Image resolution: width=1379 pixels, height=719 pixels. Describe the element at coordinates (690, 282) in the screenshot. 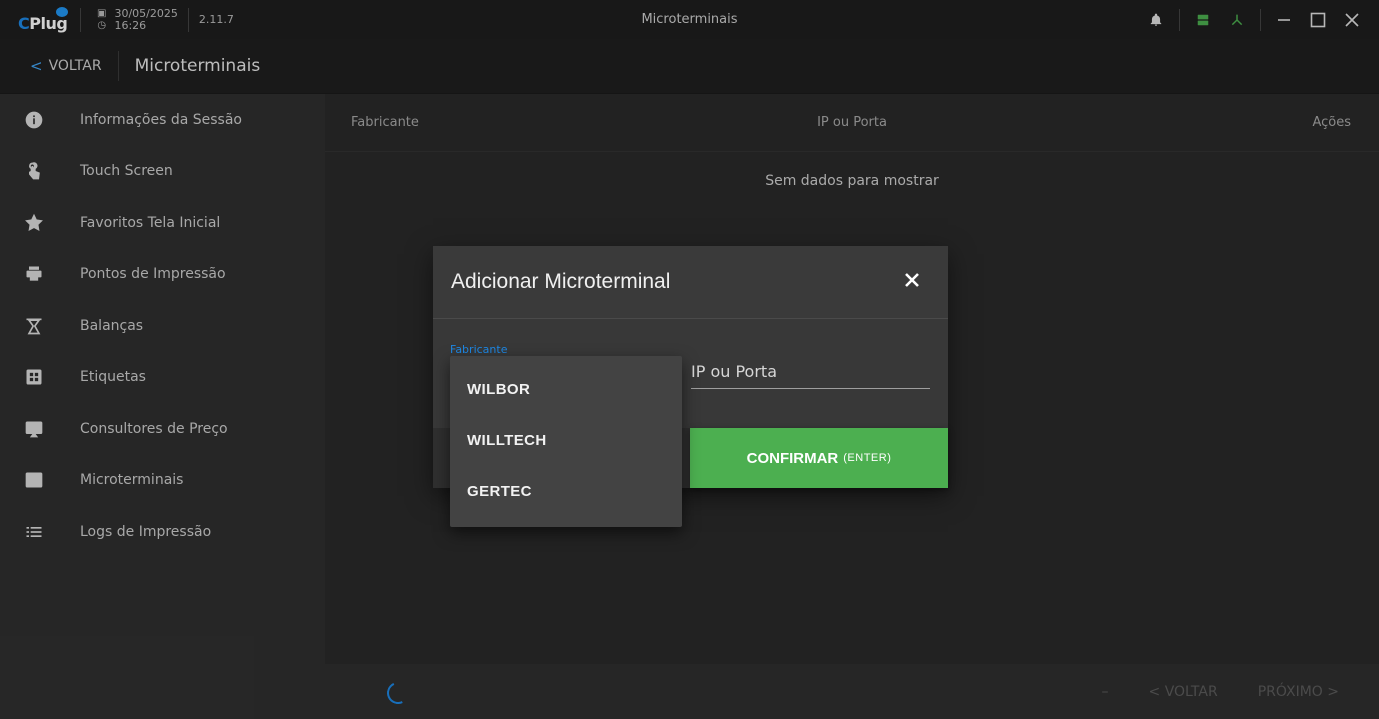

I see `dialog-header: Adicionar Microterminal` at that location.